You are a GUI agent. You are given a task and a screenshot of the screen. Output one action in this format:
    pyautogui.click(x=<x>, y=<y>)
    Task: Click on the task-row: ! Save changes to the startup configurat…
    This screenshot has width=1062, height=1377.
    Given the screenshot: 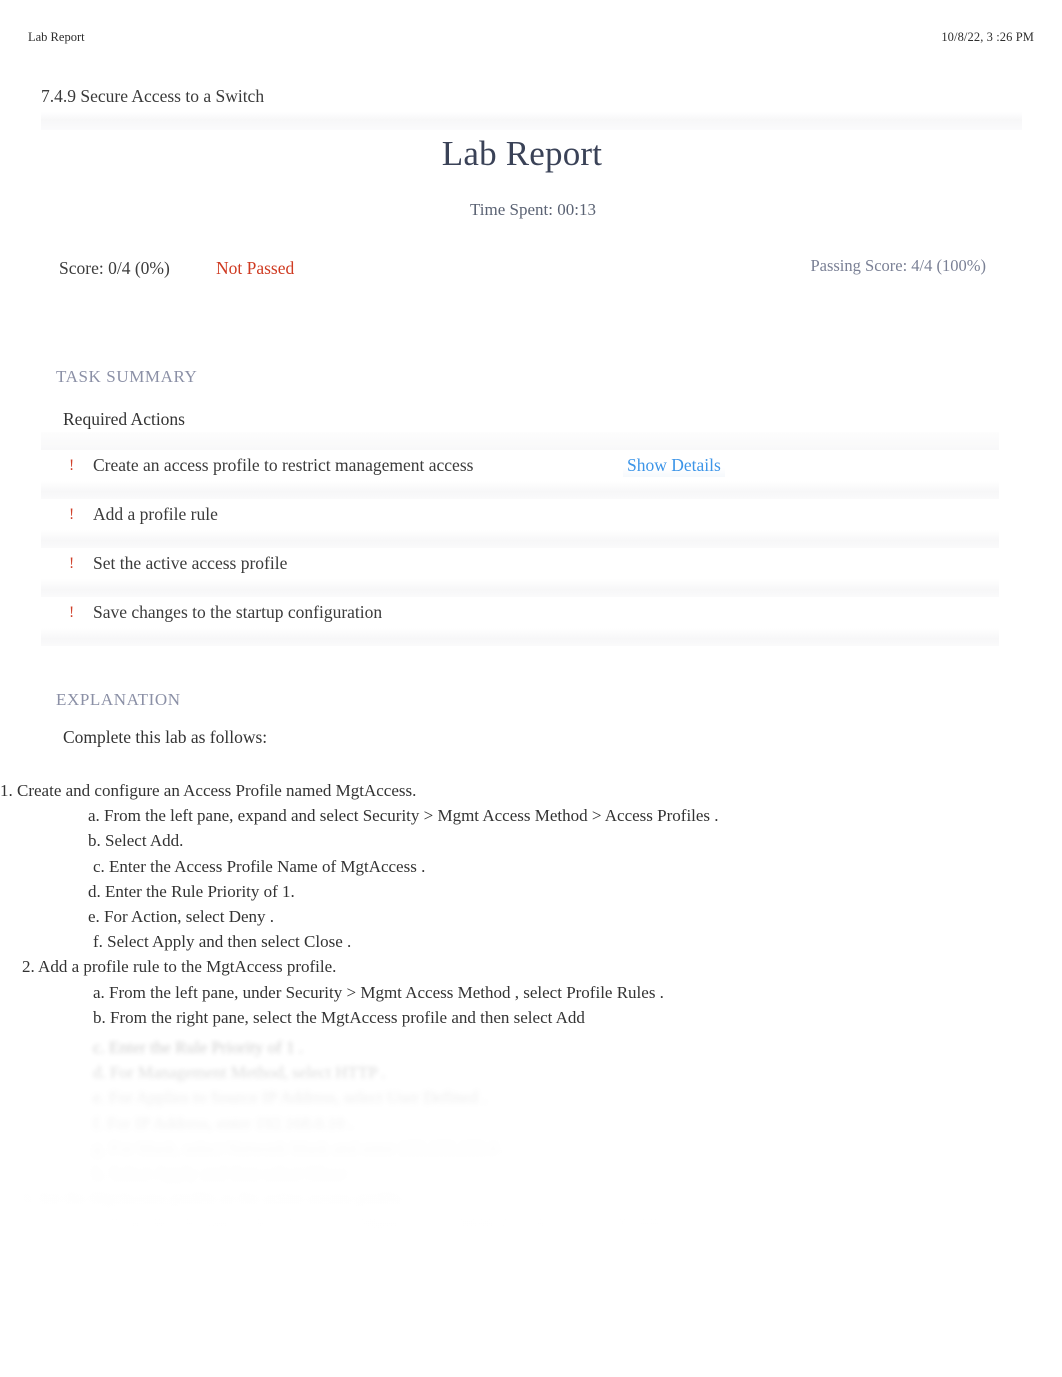 What is the action you would take?
    pyautogui.click(x=520, y=612)
    